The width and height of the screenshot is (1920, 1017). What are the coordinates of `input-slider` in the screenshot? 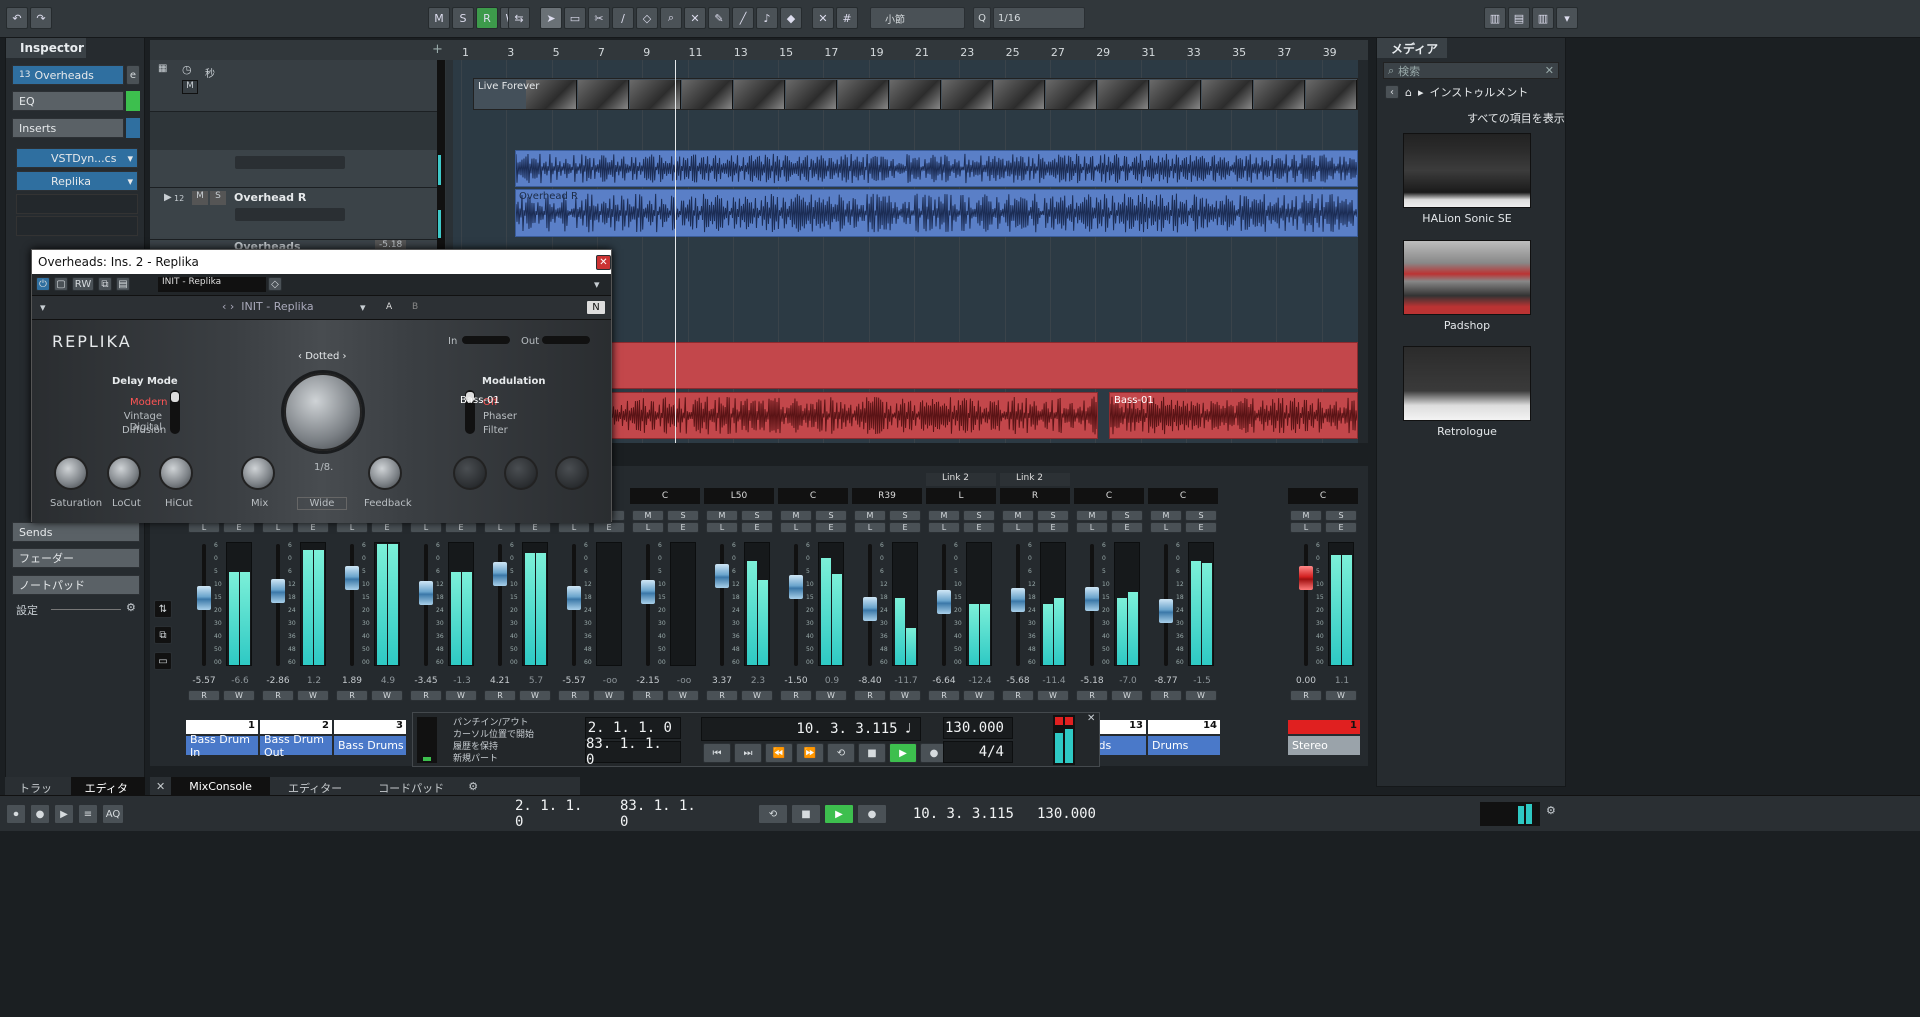 It's located at (486, 340).